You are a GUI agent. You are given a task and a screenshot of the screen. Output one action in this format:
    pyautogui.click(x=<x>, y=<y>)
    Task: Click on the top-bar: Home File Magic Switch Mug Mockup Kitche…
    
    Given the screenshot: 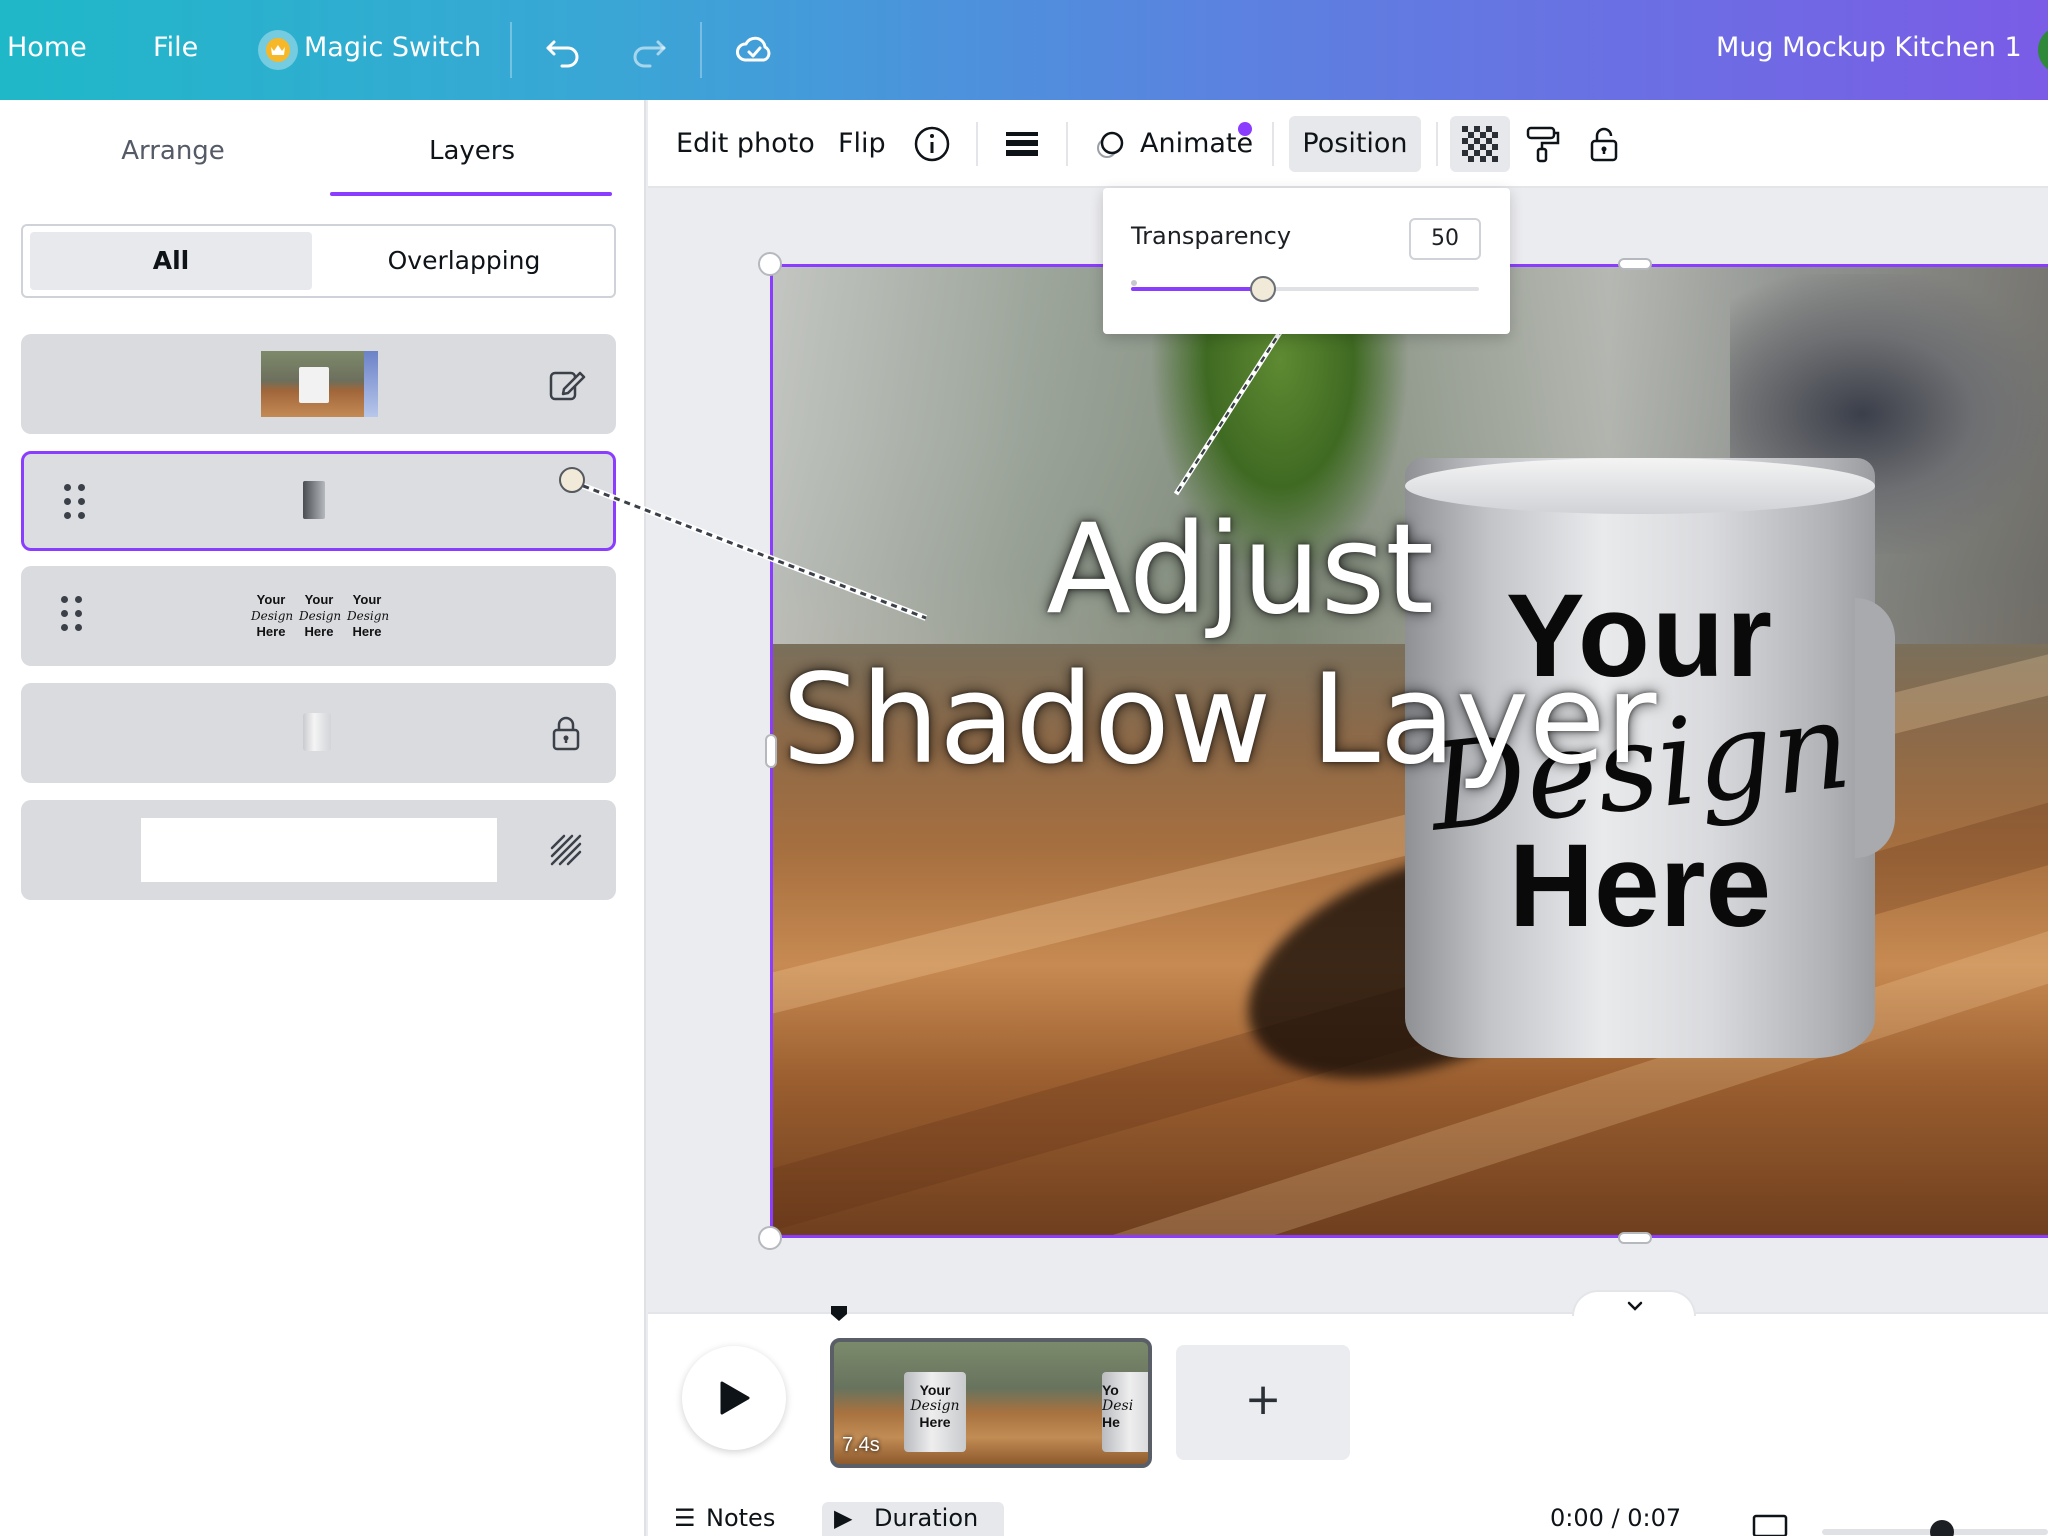 What is the action you would take?
    pyautogui.click(x=1024, y=50)
    